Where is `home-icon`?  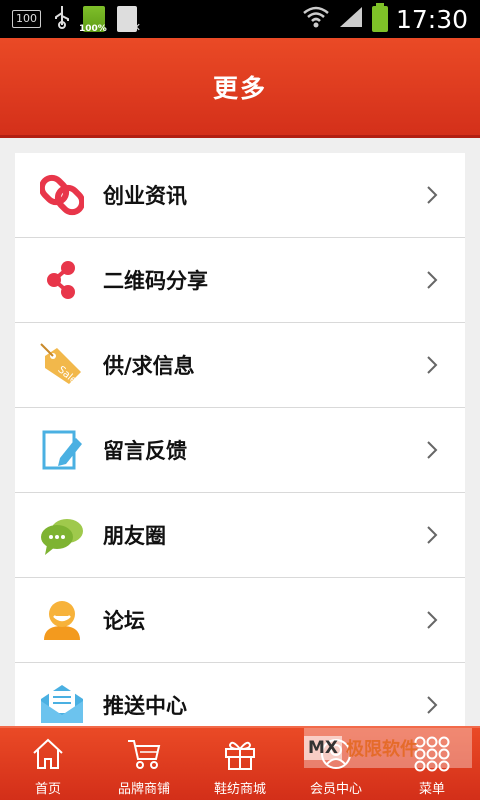
home-icon is located at coordinates (48, 754).